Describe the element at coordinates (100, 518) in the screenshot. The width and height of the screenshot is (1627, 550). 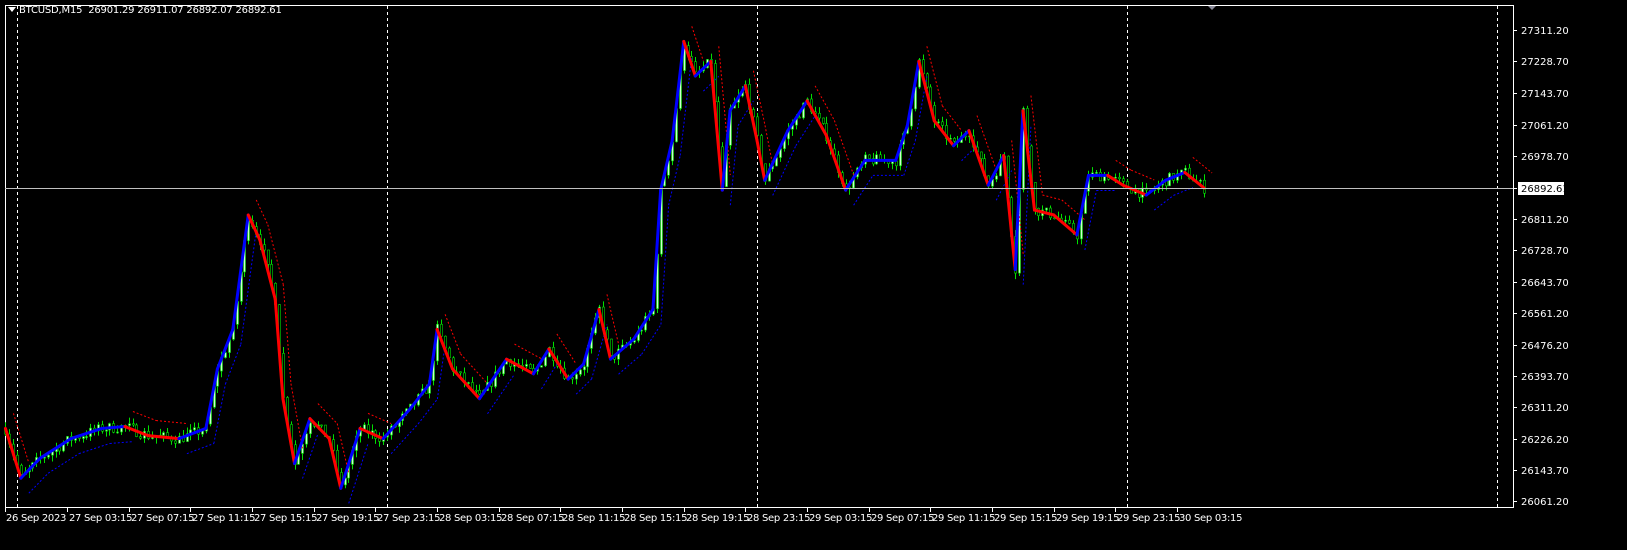
I see `time-tick-label: 27 Sep 03:15` at that location.